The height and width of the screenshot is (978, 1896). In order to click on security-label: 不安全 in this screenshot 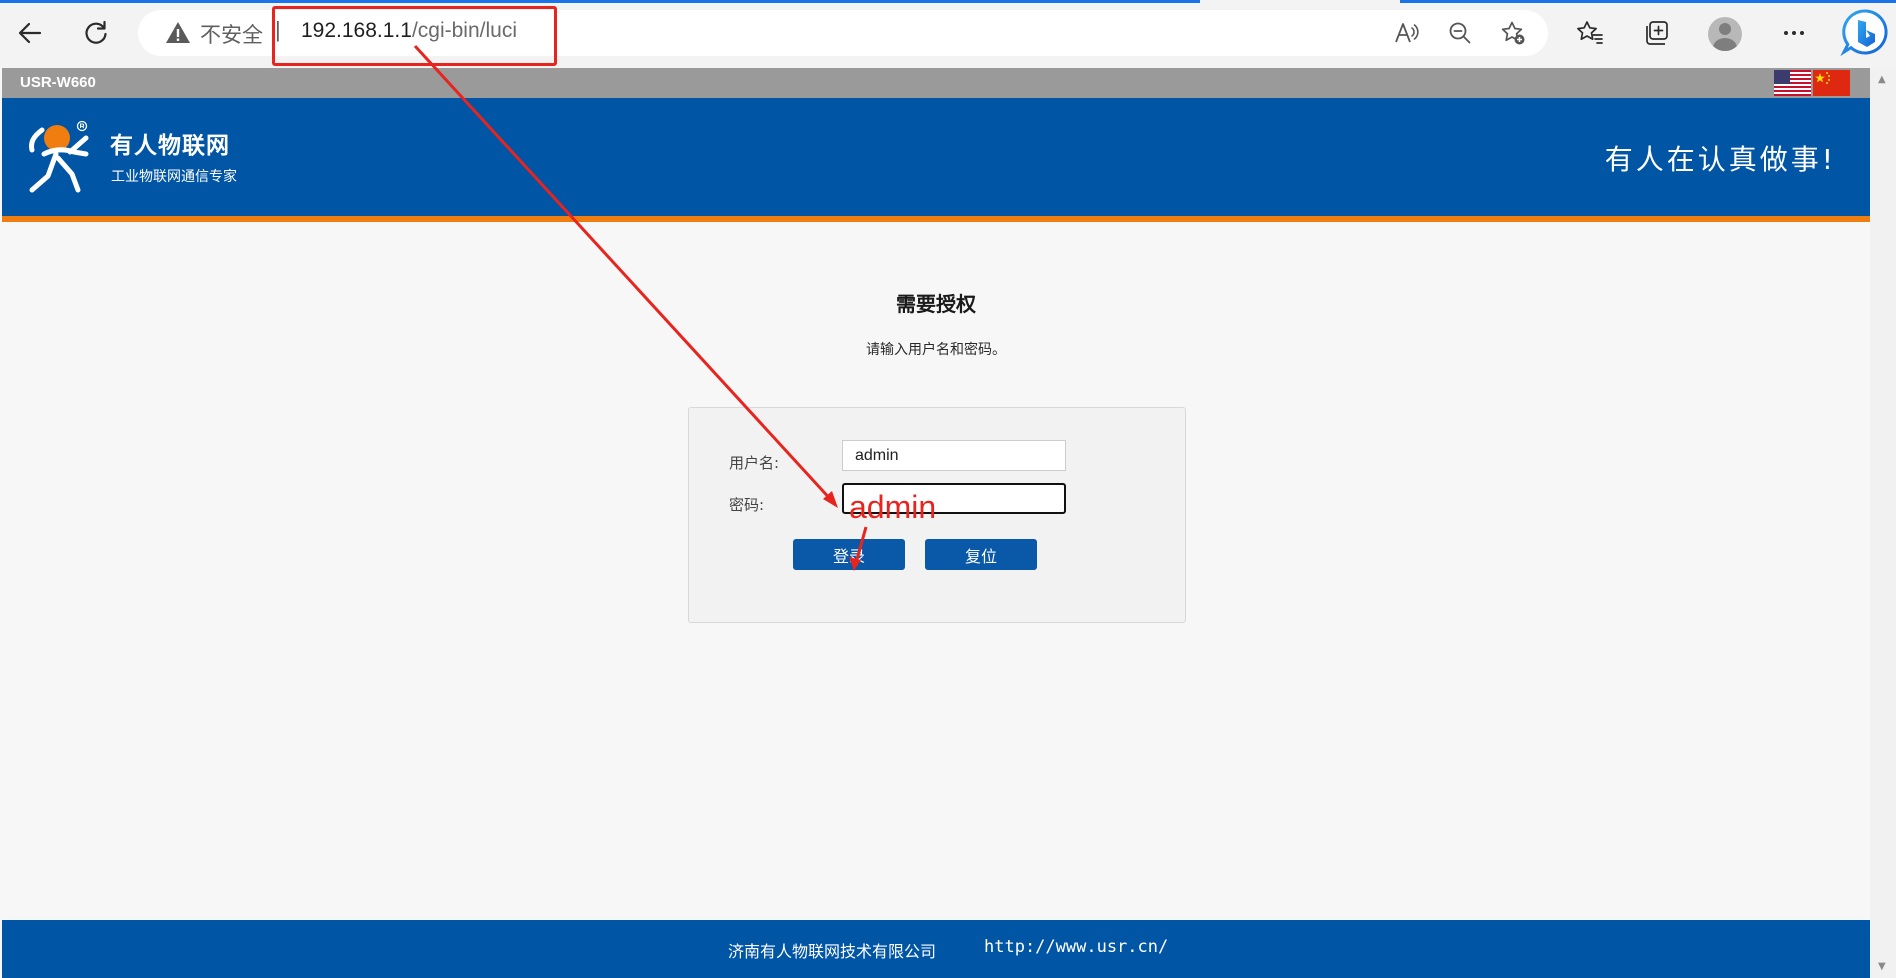, I will do `click(231, 34)`.